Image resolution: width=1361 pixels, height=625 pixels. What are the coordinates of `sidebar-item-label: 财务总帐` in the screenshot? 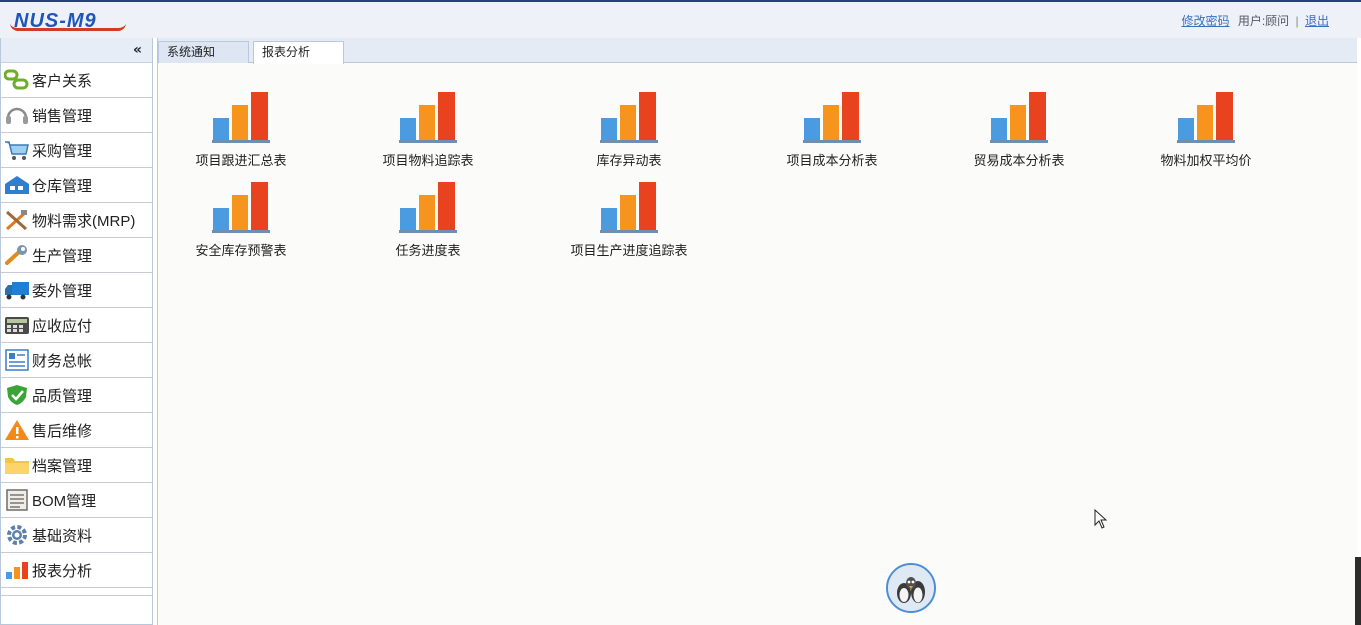 It's located at (62, 361).